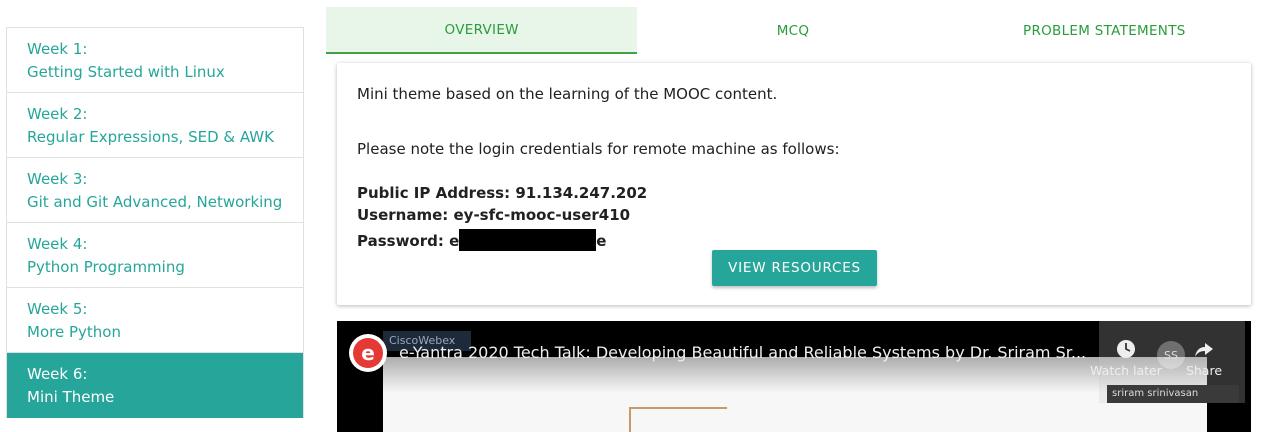 The height and width of the screenshot is (432, 1272). I want to click on week-title: More Python, so click(74, 332).